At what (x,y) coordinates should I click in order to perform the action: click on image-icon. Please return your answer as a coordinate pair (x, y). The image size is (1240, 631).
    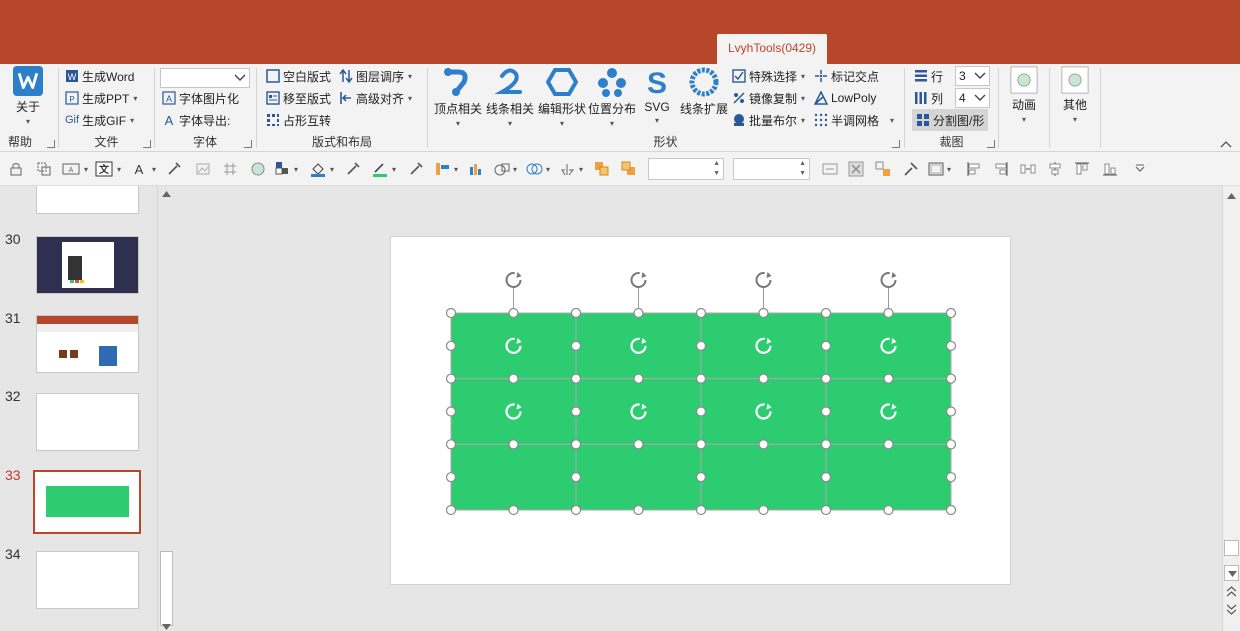
    Looking at the image, I should click on (203, 169).